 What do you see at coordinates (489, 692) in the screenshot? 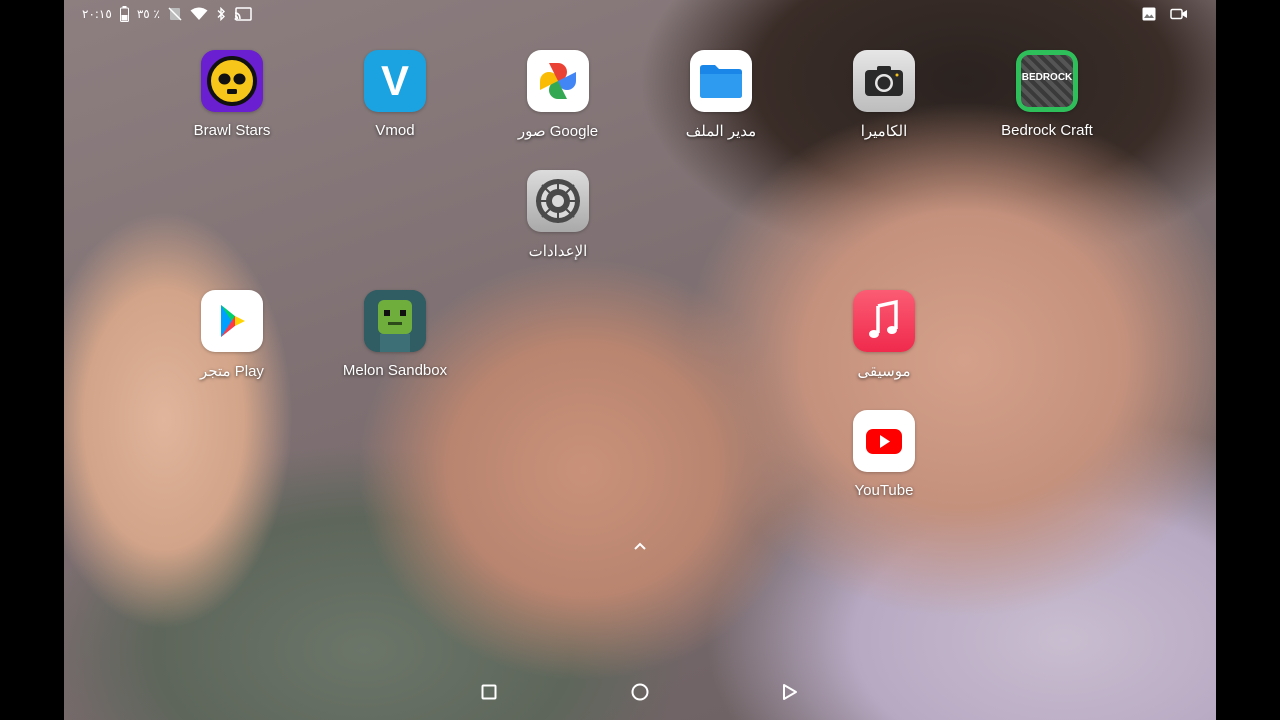
I see `recents-button` at bounding box center [489, 692].